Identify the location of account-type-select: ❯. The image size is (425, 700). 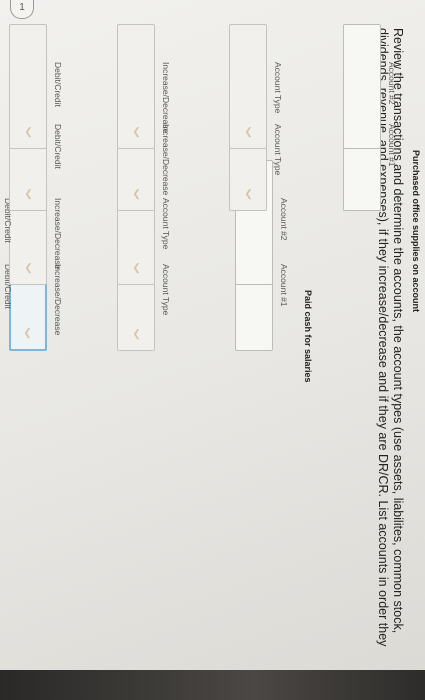
(248, 86).